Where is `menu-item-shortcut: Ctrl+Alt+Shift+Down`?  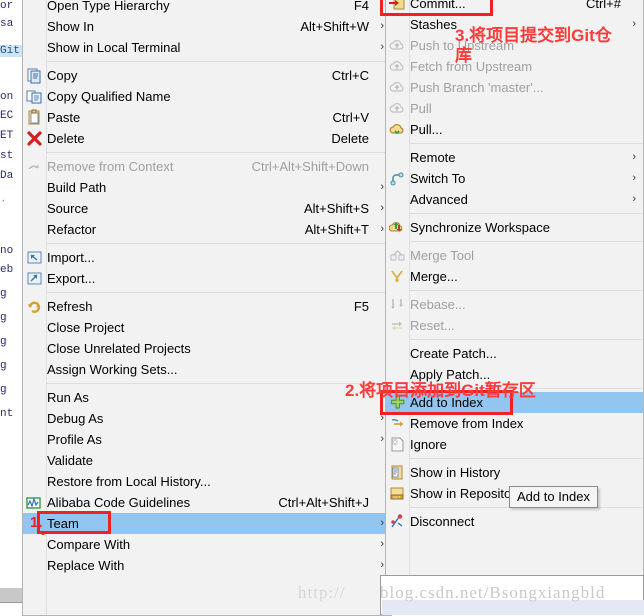 menu-item-shortcut: Ctrl+Alt+Shift+Down is located at coordinates (310, 166).